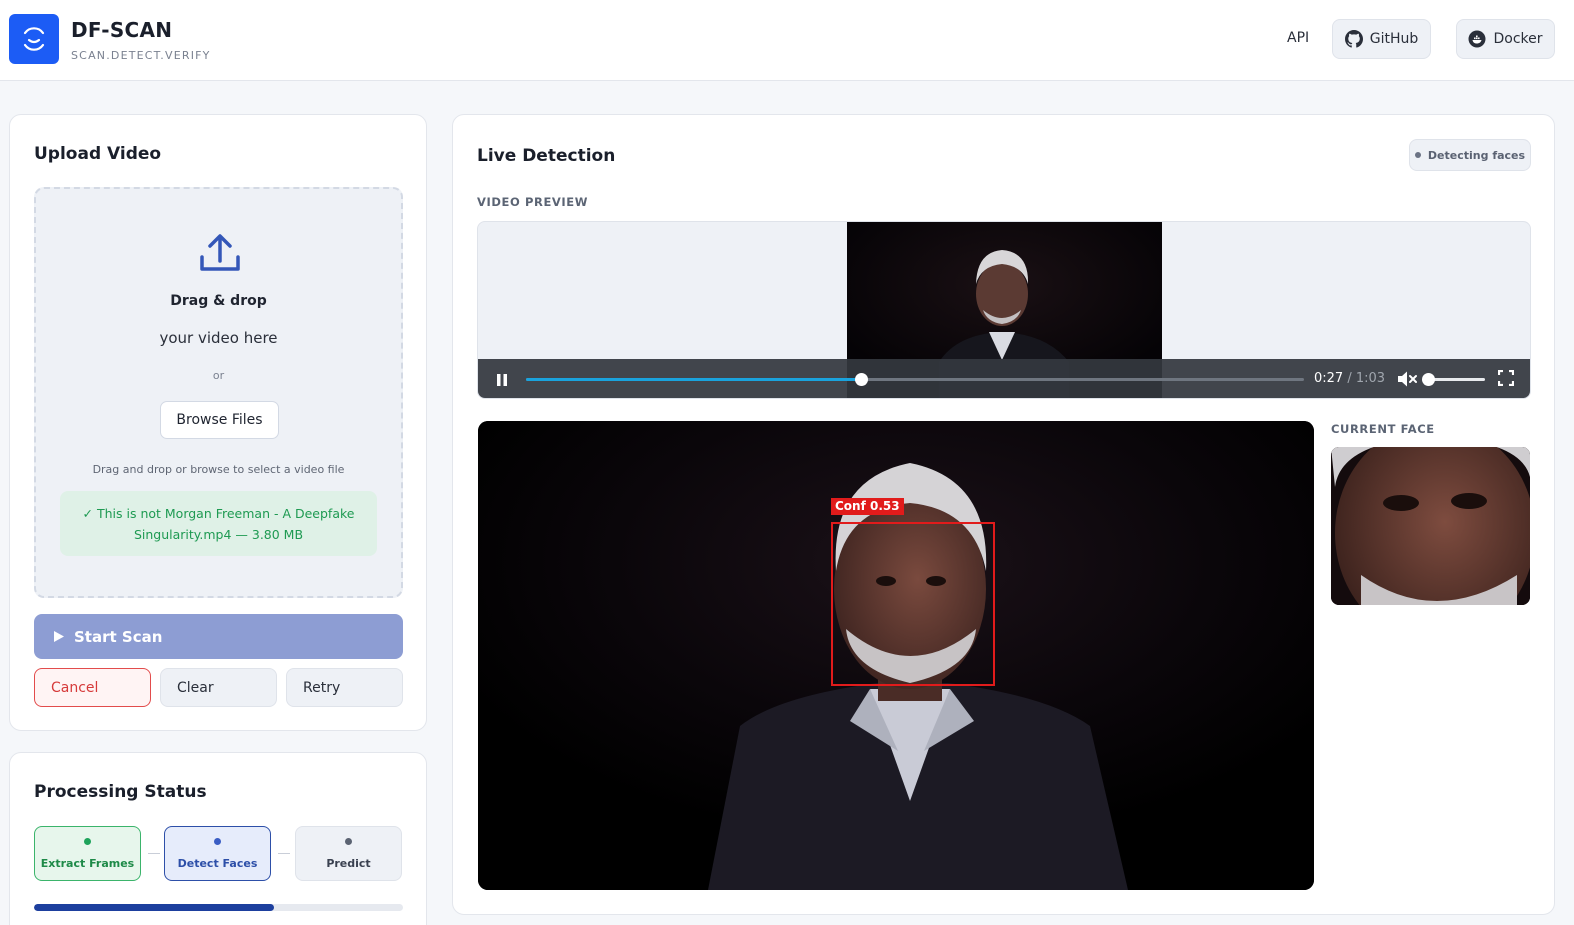 The width and height of the screenshot is (1574, 925). What do you see at coordinates (154, 907) in the screenshot?
I see `processing-progress-fill` at bounding box center [154, 907].